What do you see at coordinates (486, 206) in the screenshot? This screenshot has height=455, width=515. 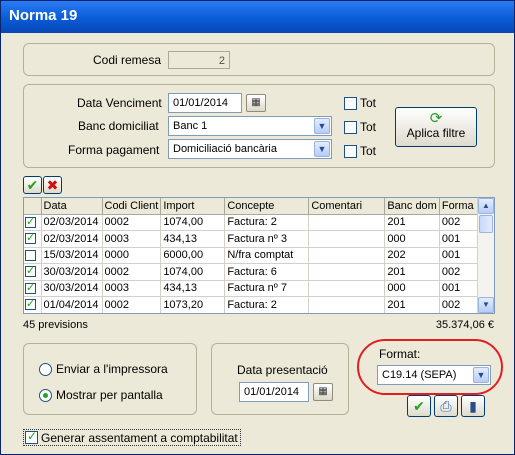 I see `scroll-up-icon: ▲` at bounding box center [486, 206].